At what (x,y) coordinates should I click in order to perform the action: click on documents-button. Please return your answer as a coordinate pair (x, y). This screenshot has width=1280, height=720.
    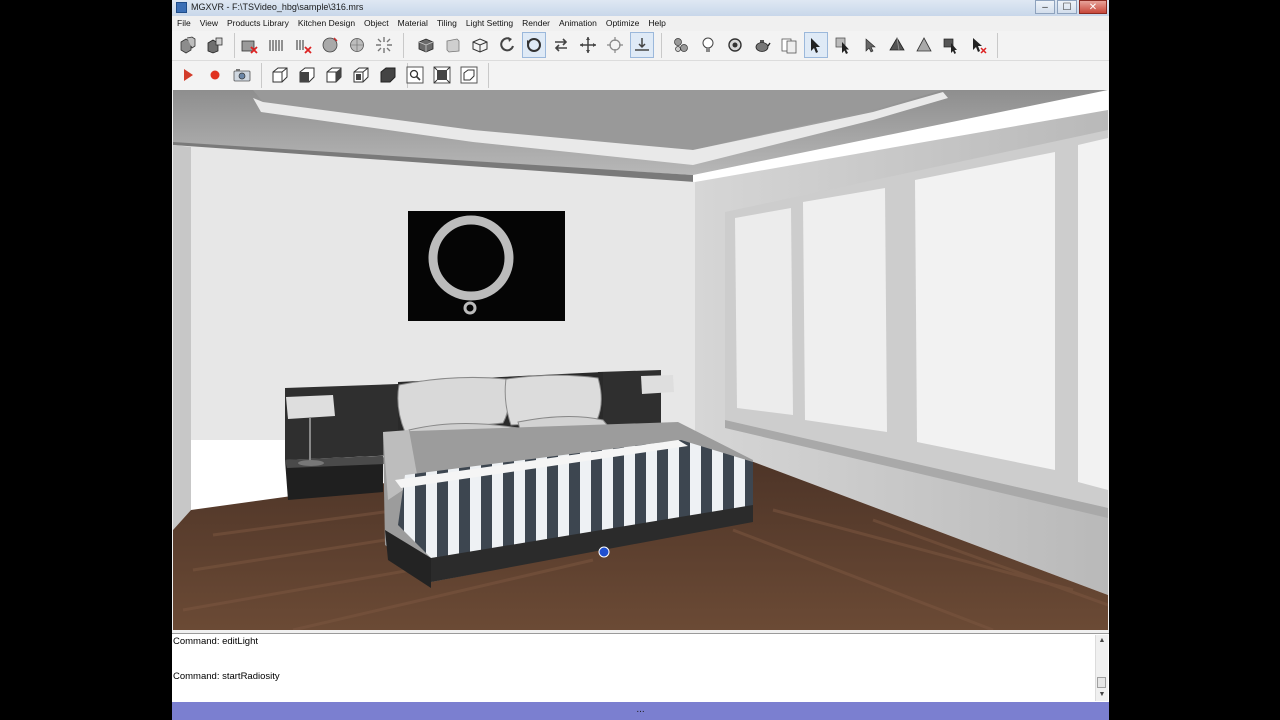
    Looking at the image, I should click on (789, 45).